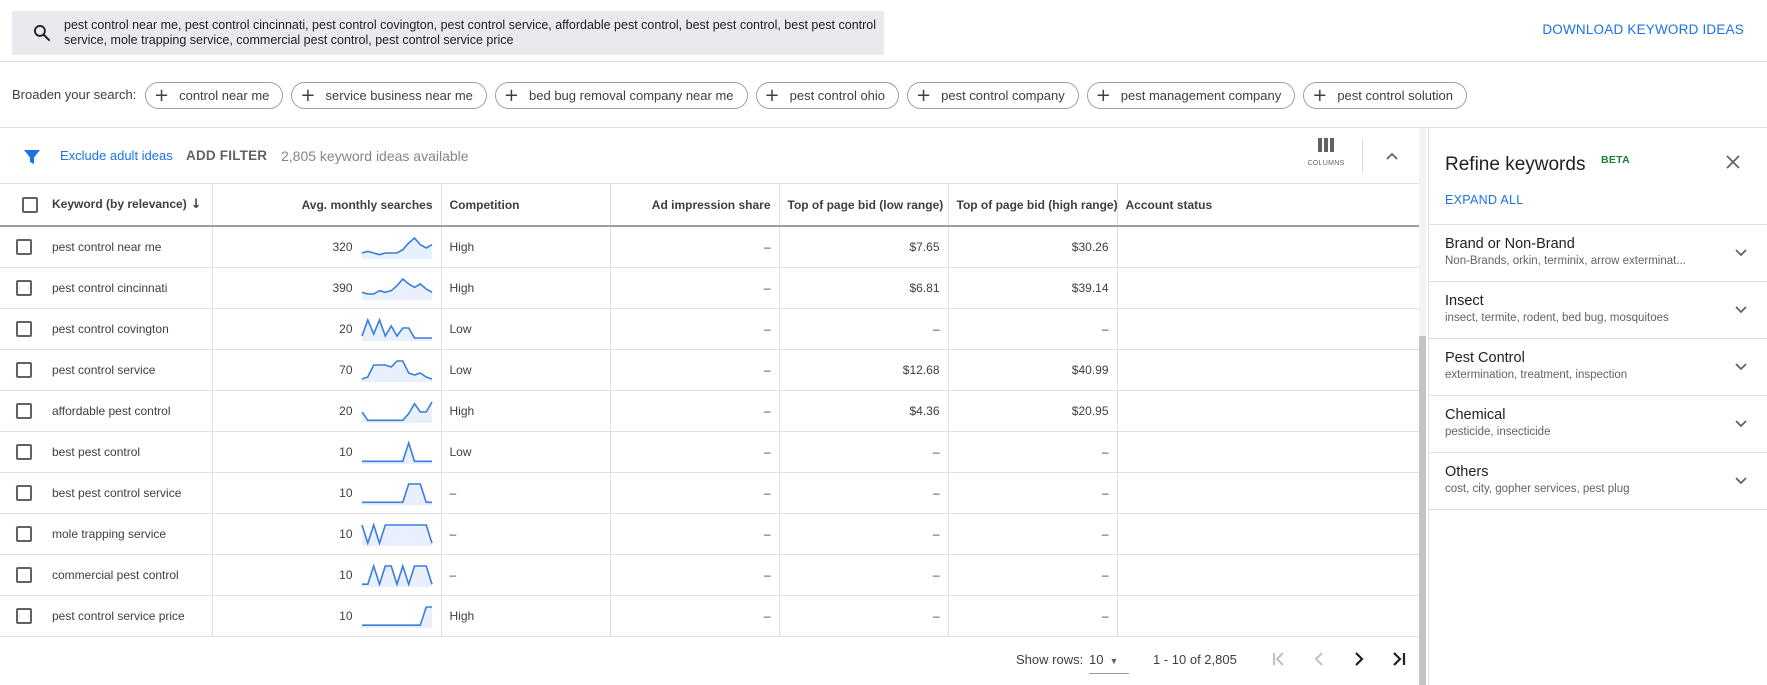 Image resolution: width=1767 pixels, height=685 pixels. What do you see at coordinates (1320, 95) in the screenshot?
I see `plus-icon: +` at bounding box center [1320, 95].